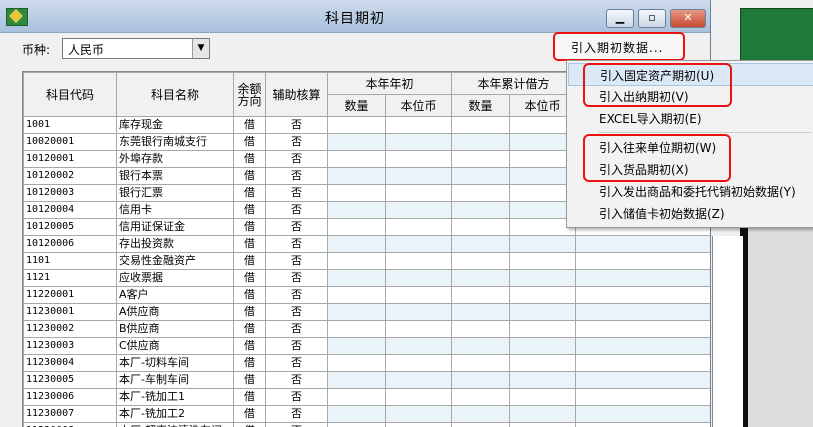 This screenshot has height=427, width=813. Describe the element at coordinates (175, 193) in the screenshot. I see `cell-account-name: 银行汇票` at that location.